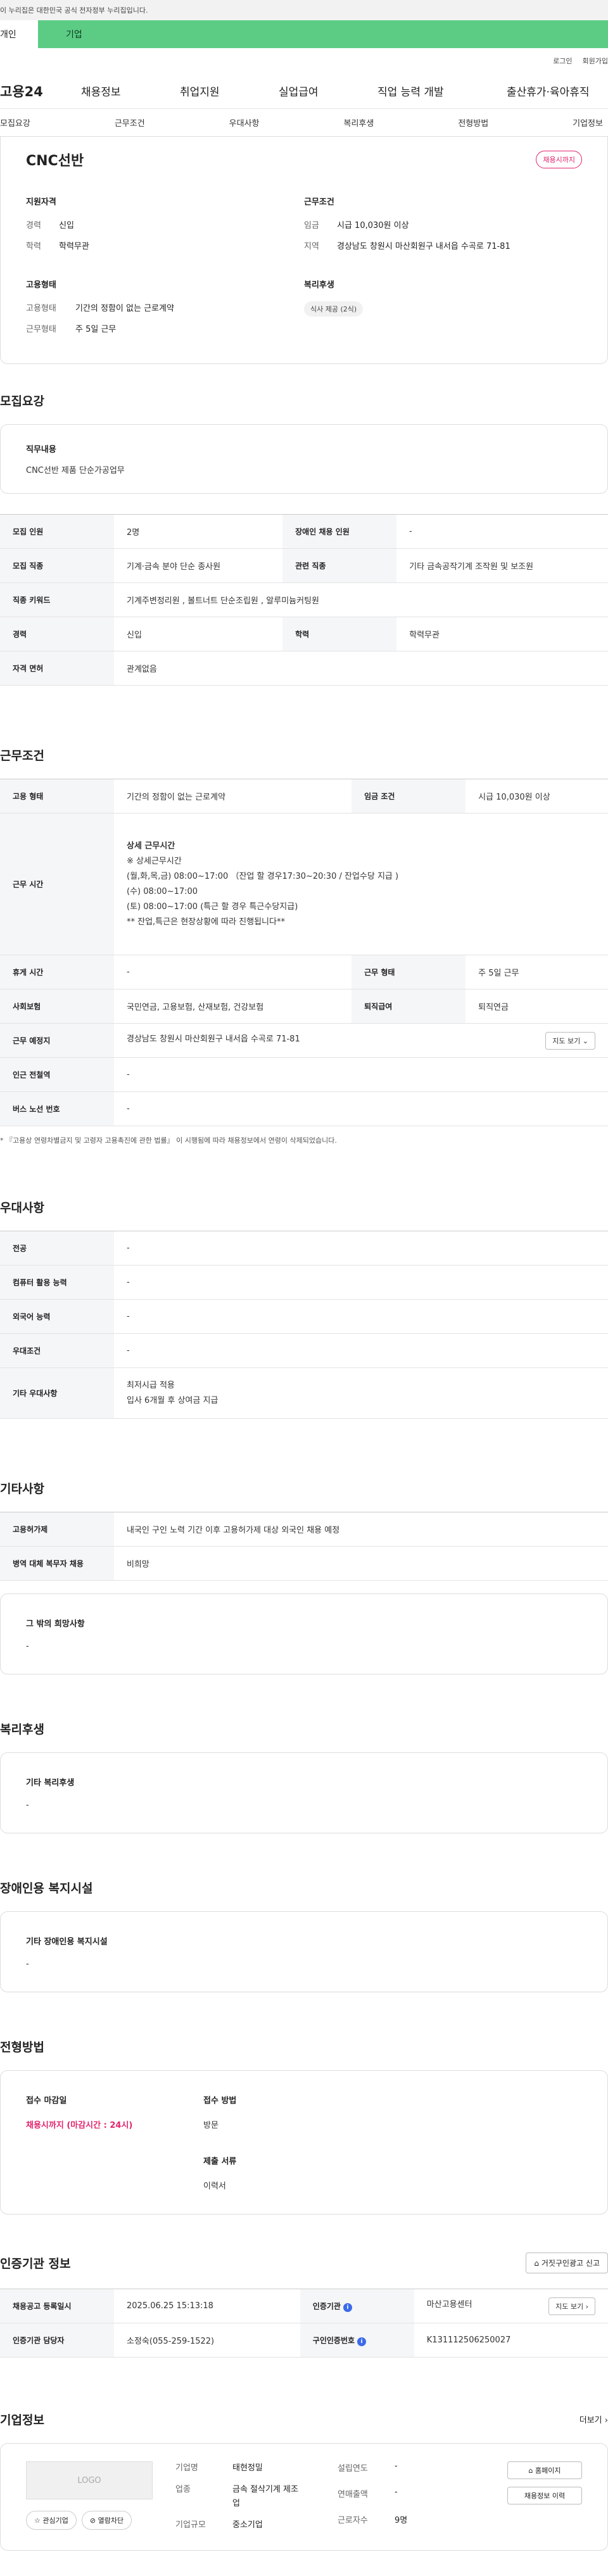 The width and height of the screenshot is (608, 2576). I want to click on cell-value: 비희망, so click(361, 1563).